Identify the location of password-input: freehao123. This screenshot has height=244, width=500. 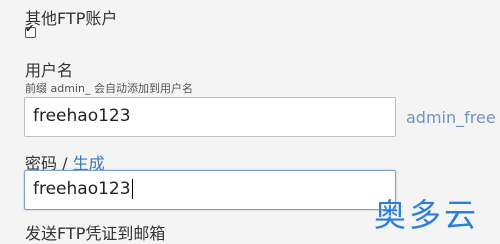
(210, 190).